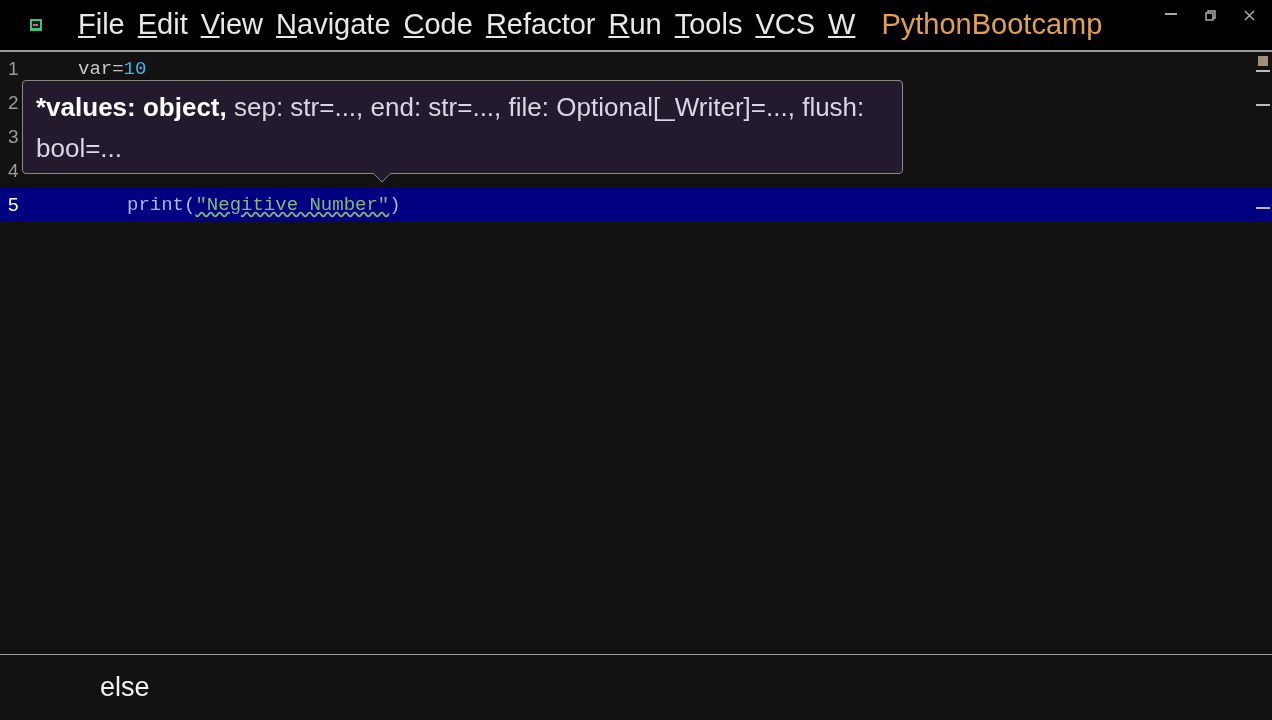 This screenshot has width=1272, height=720. I want to click on menu-item: Edit, so click(162, 25).